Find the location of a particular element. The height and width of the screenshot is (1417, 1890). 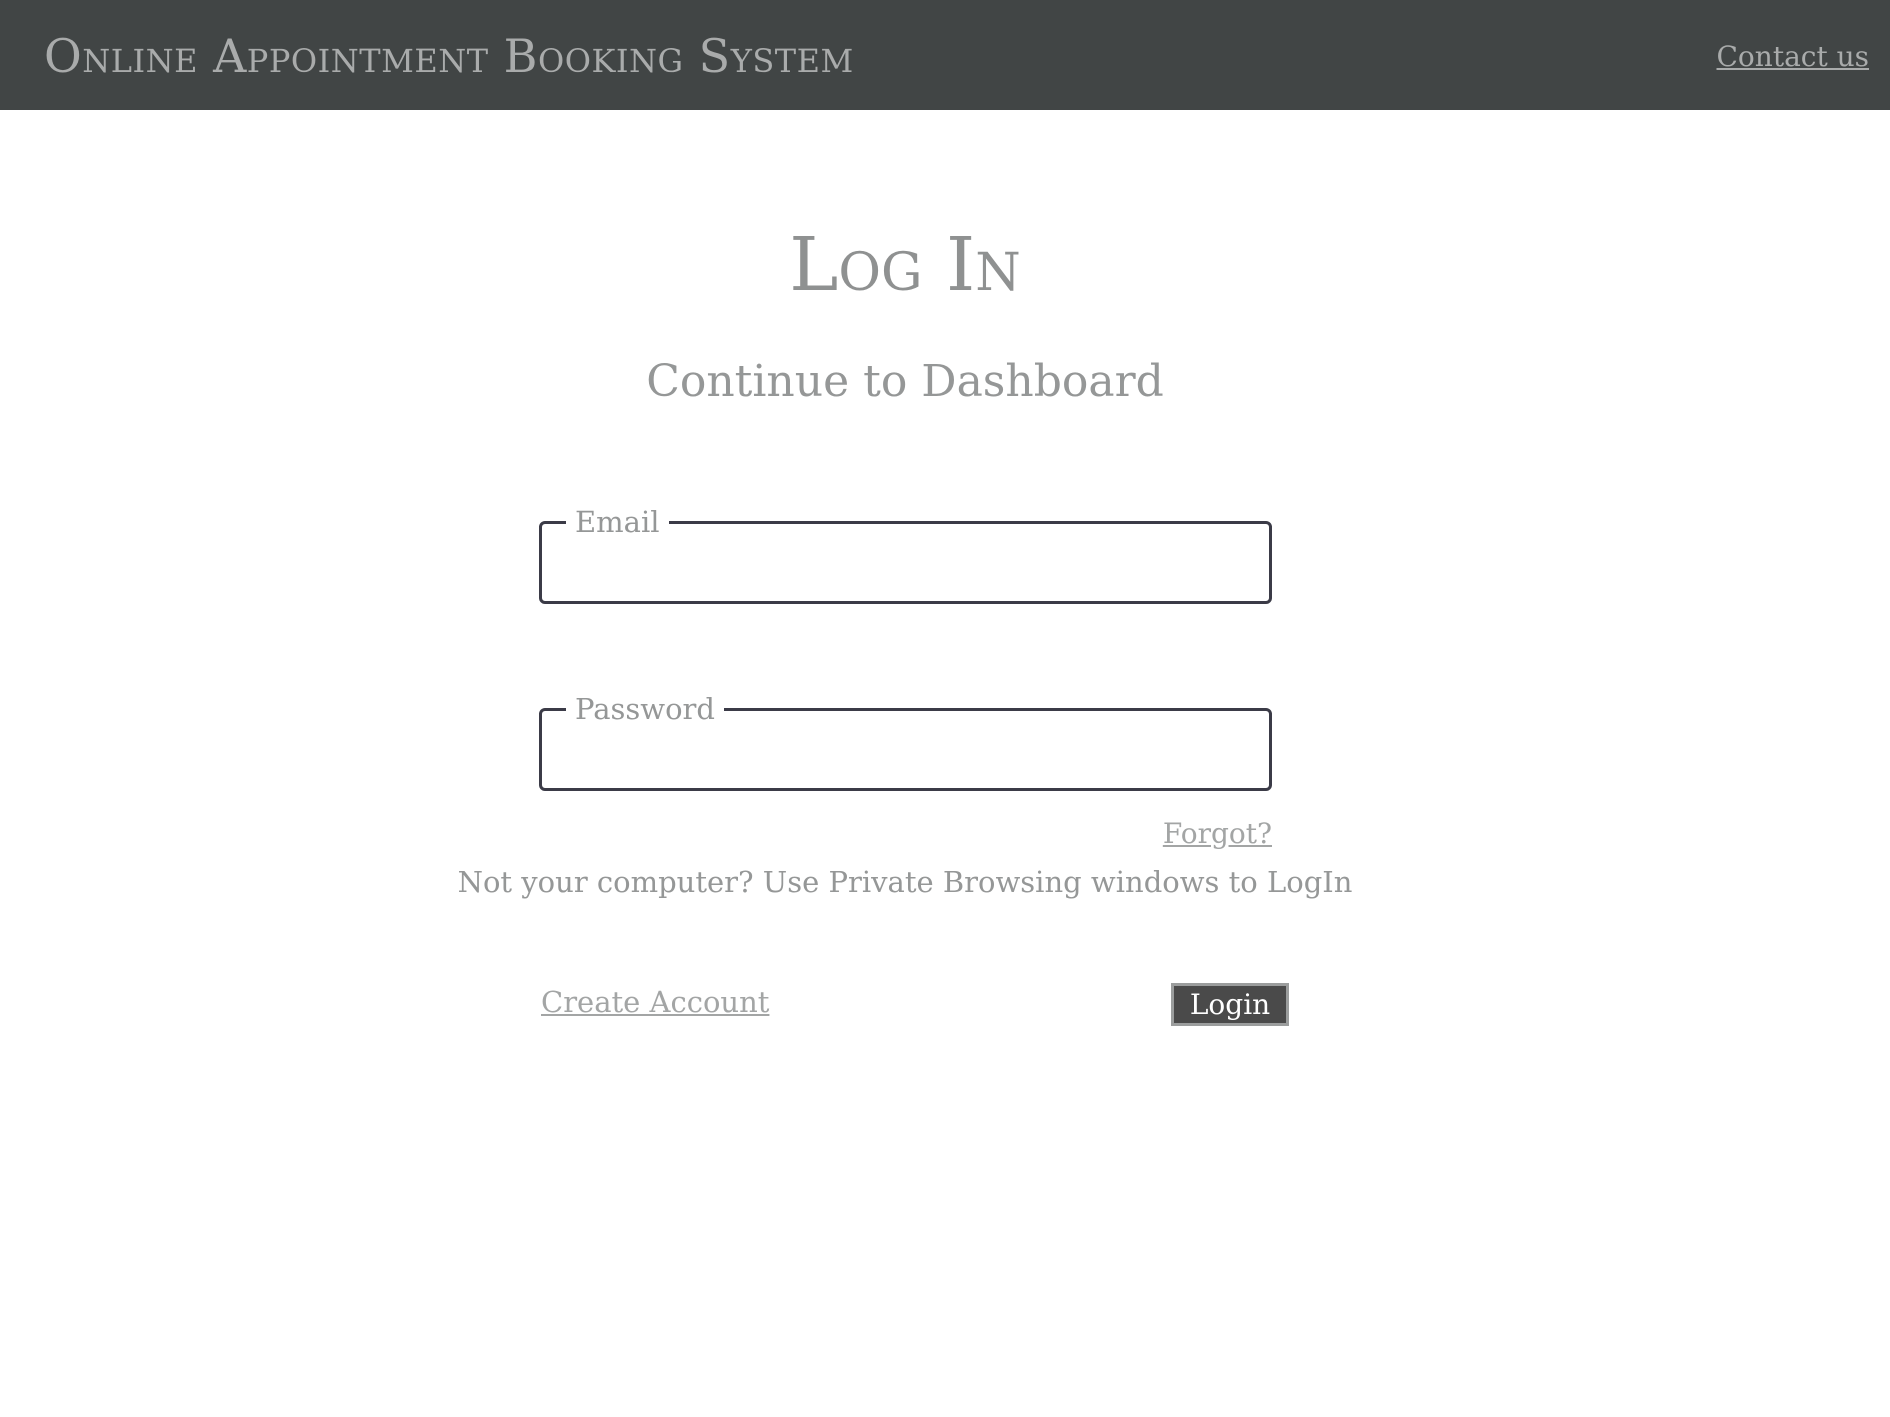

contact-us-link: Contact us is located at coordinates (1793, 57).